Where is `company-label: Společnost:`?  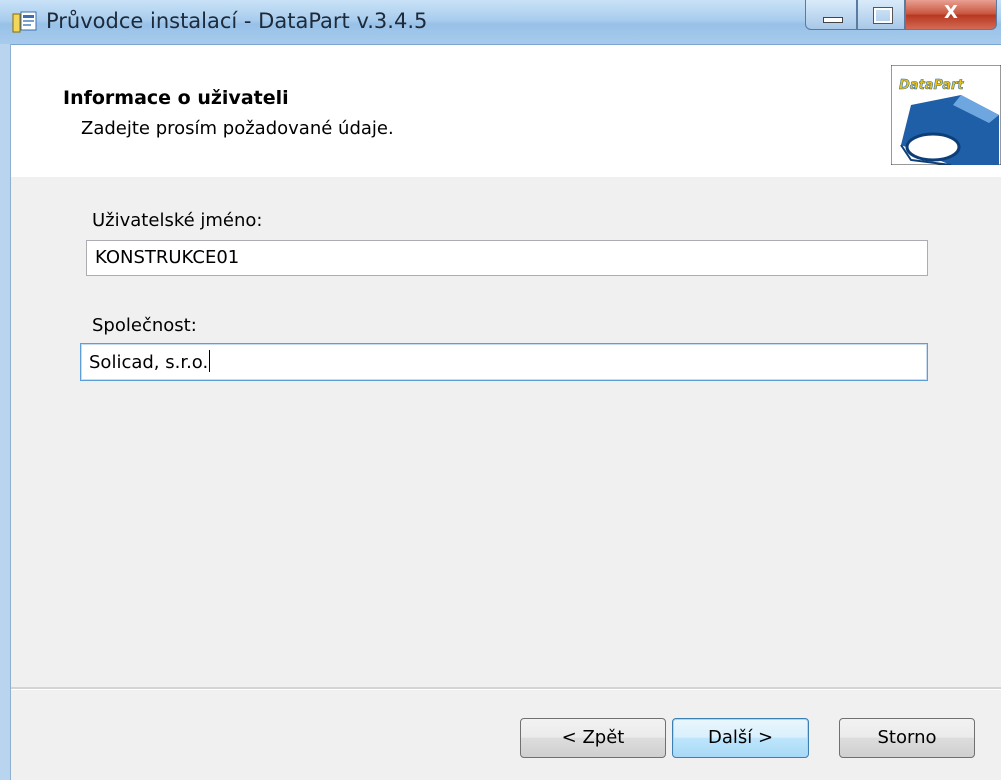
company-label: Společnost: is located at coordinates (144, 325).